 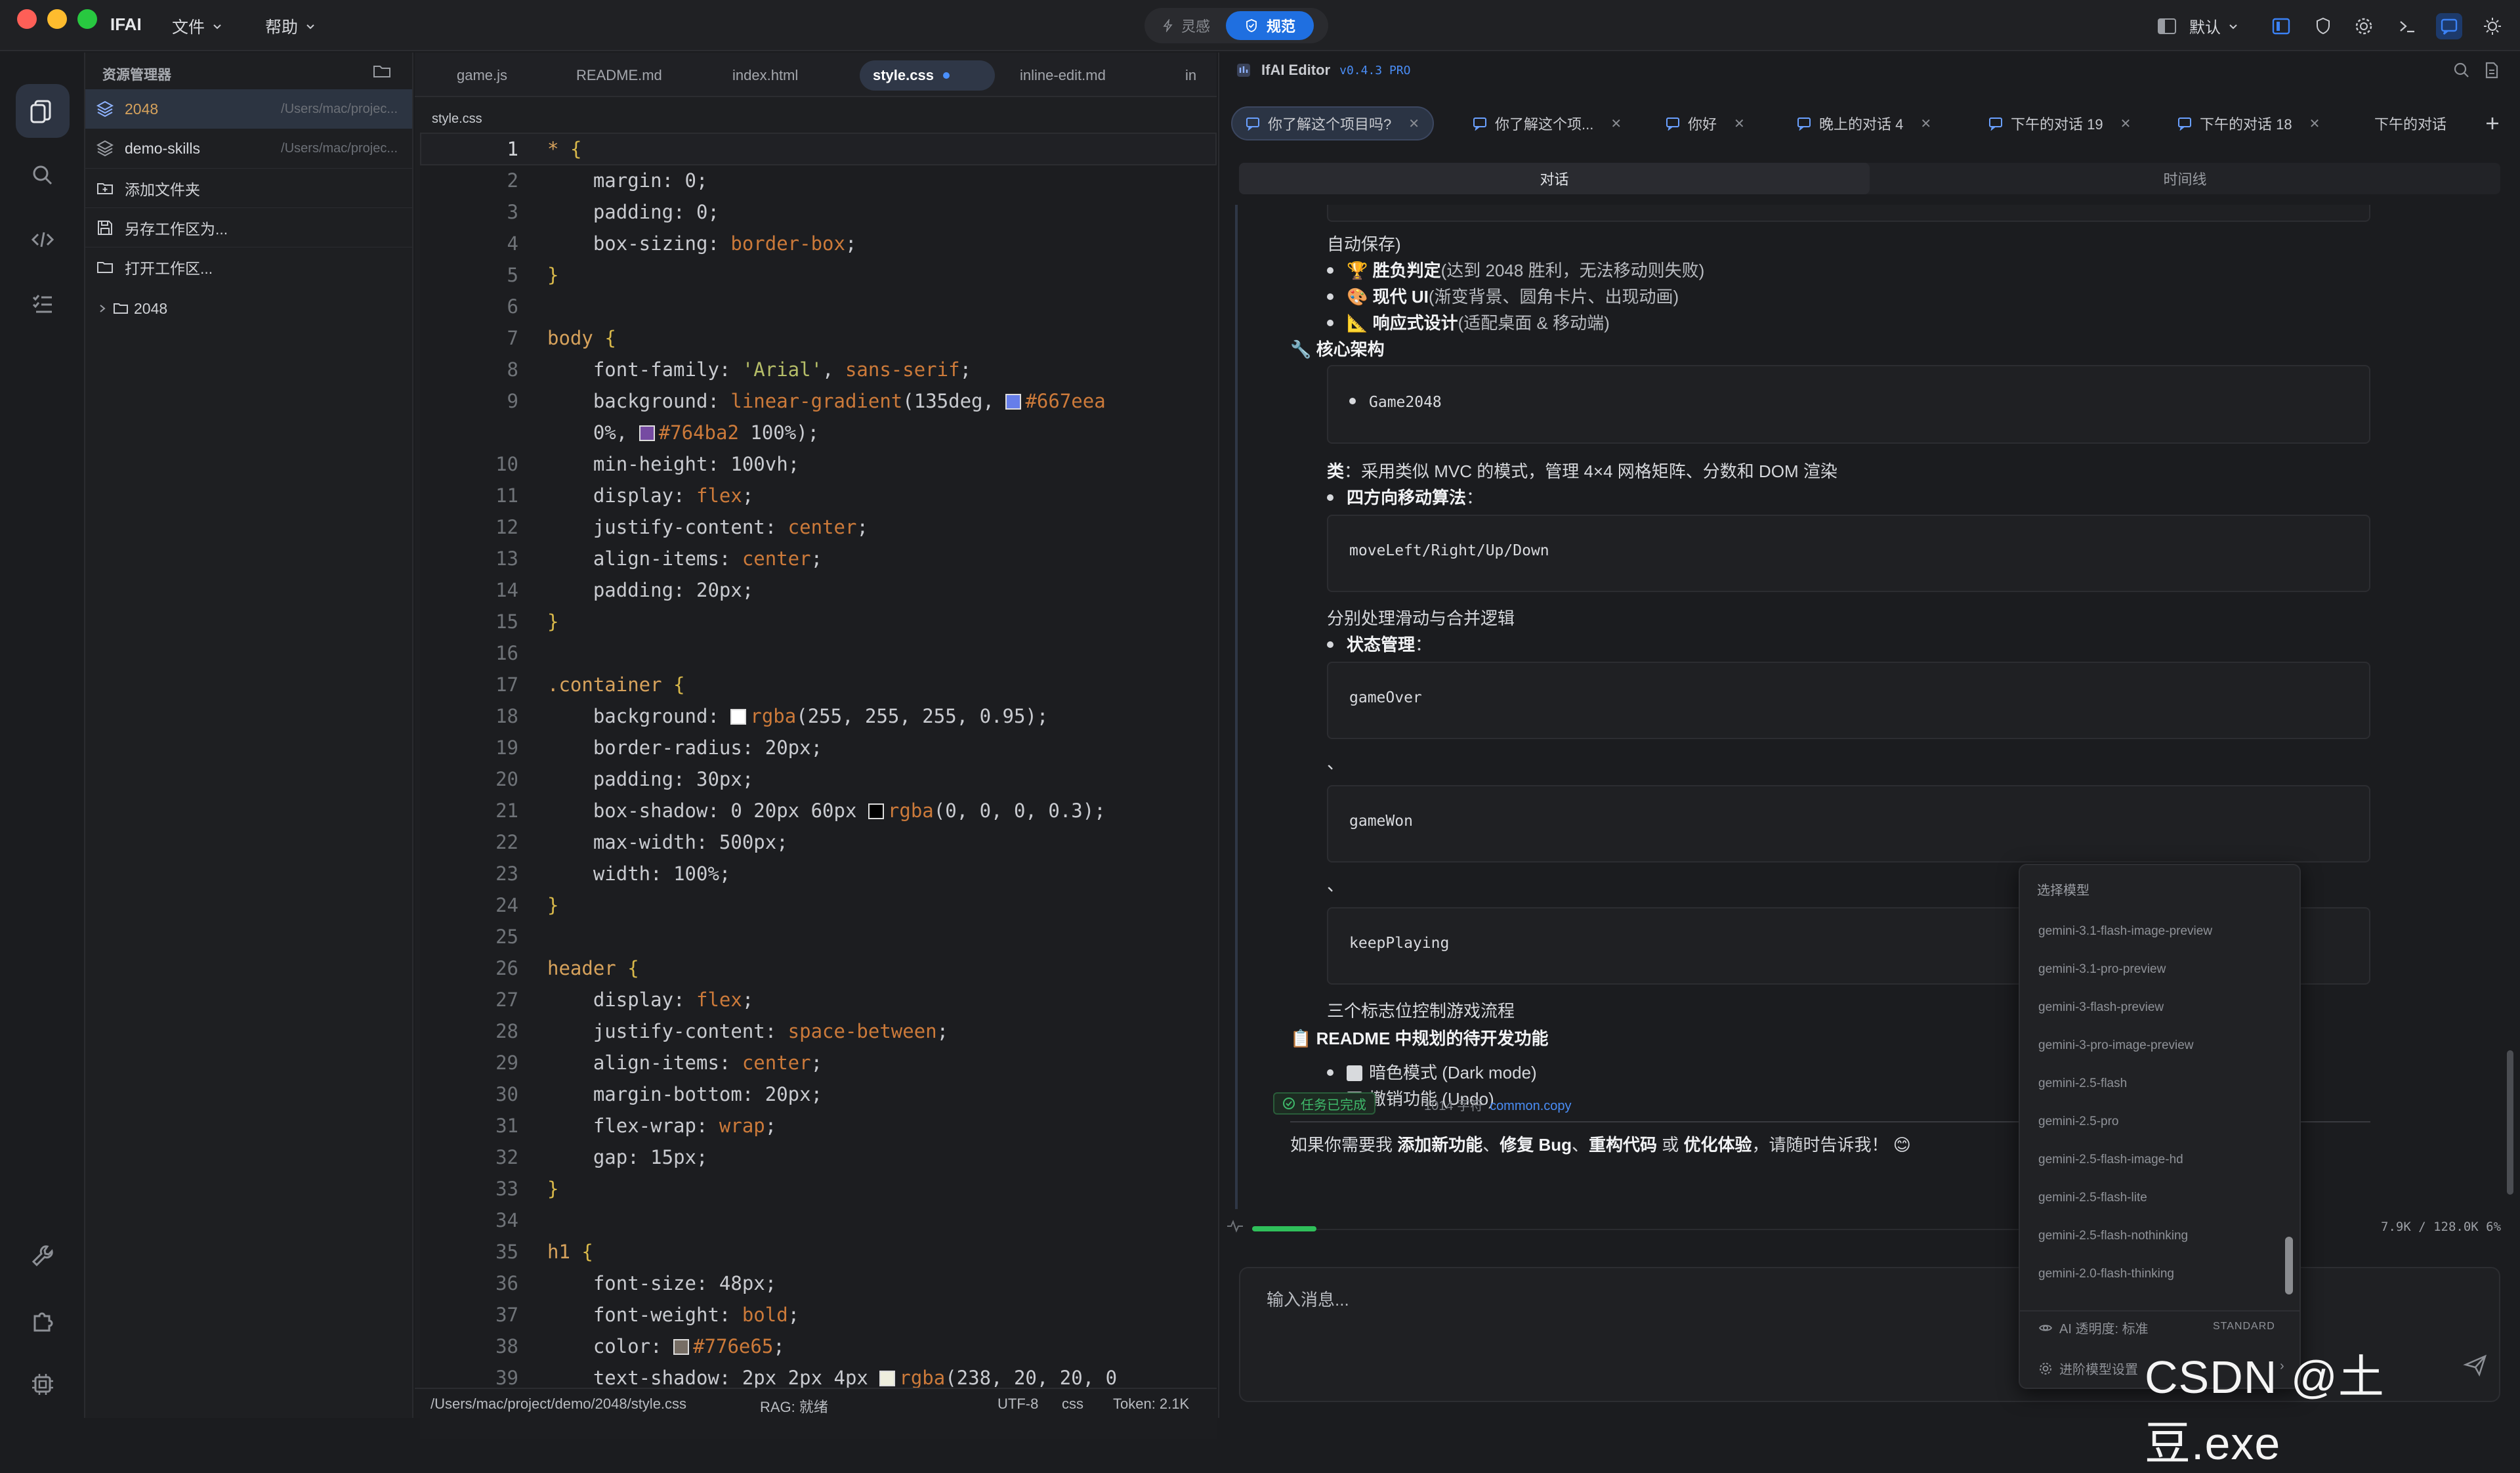 What do you see at coordinates (248, 187) in the screenshot?
I see `add-folder-button: 添加文件夹` at bounding box center [248, 187].